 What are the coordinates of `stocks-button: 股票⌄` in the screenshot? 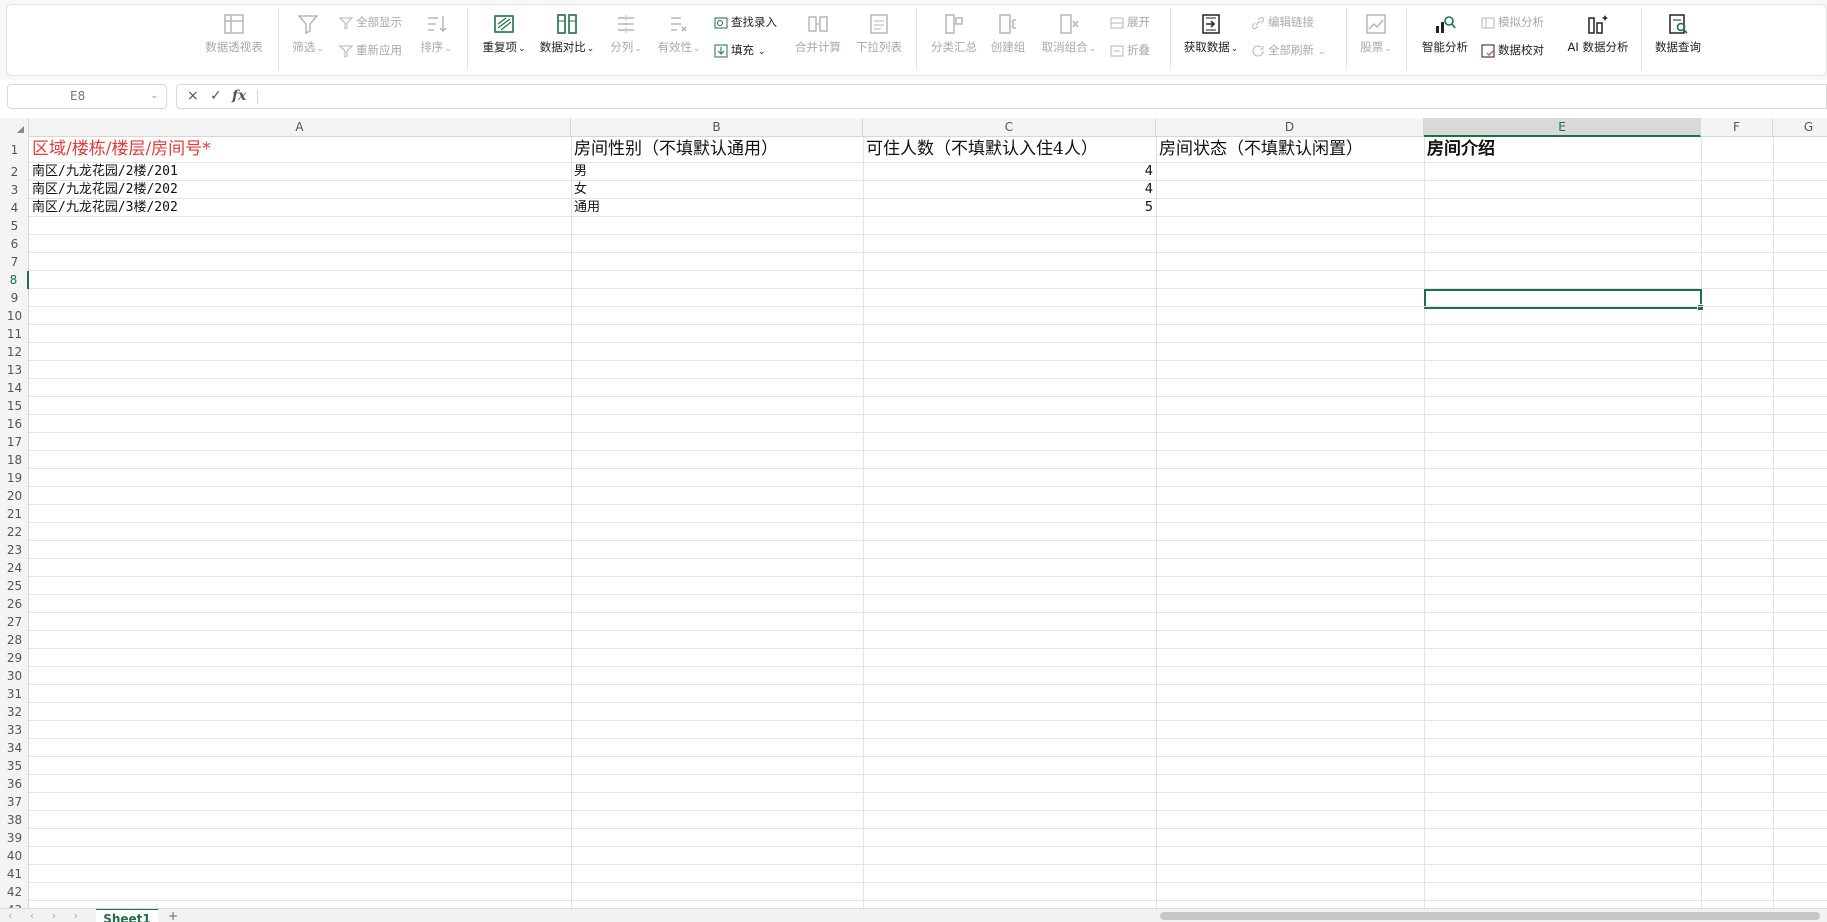 It's located at (1376, 34).